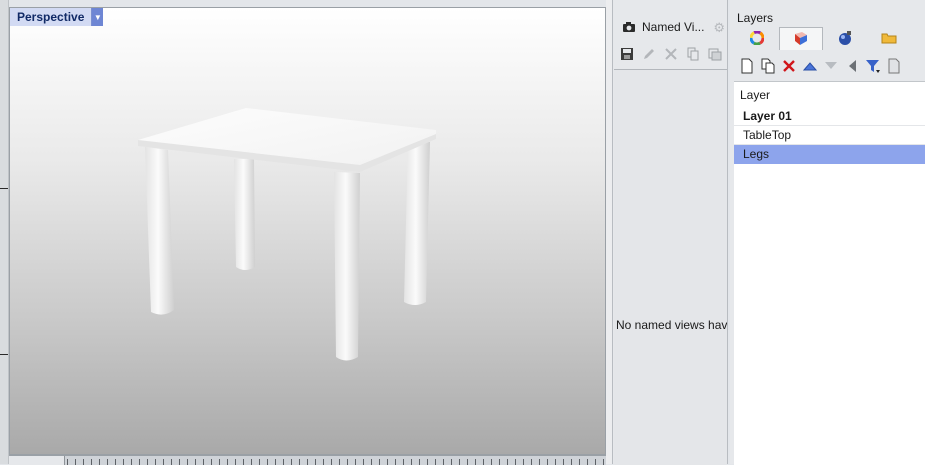  What do you see at coordinates (829, 154) in the screenshot?
I see `layer-row-selected: Legs` at bounding box center [829, 154].